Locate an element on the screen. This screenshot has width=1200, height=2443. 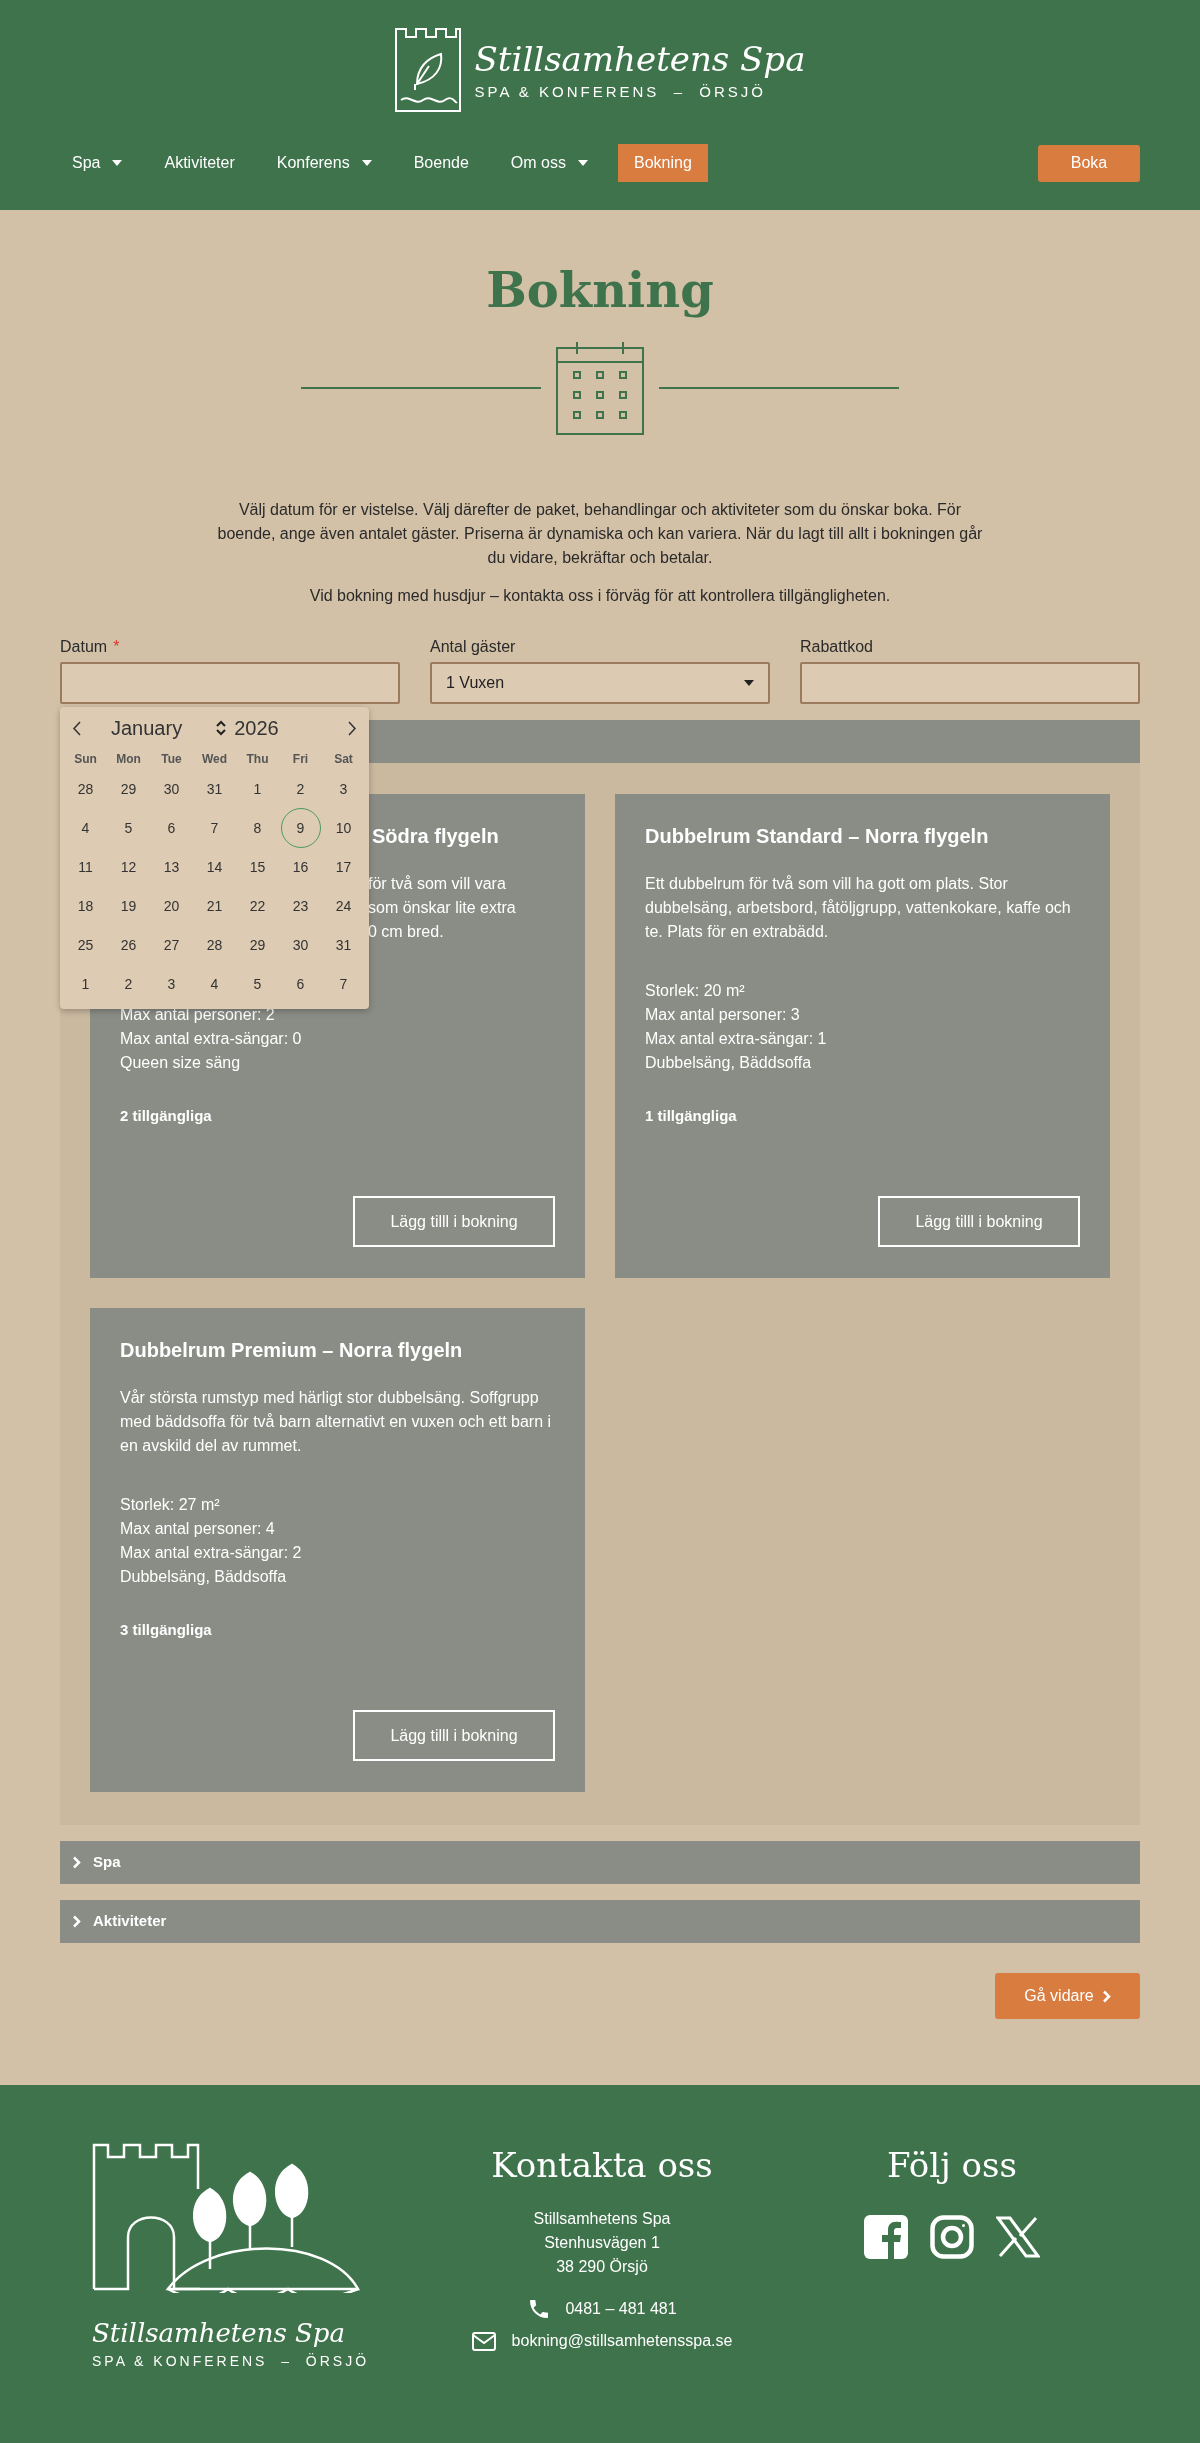
up-down-arrows-icon is located at coordinates (221, 728).